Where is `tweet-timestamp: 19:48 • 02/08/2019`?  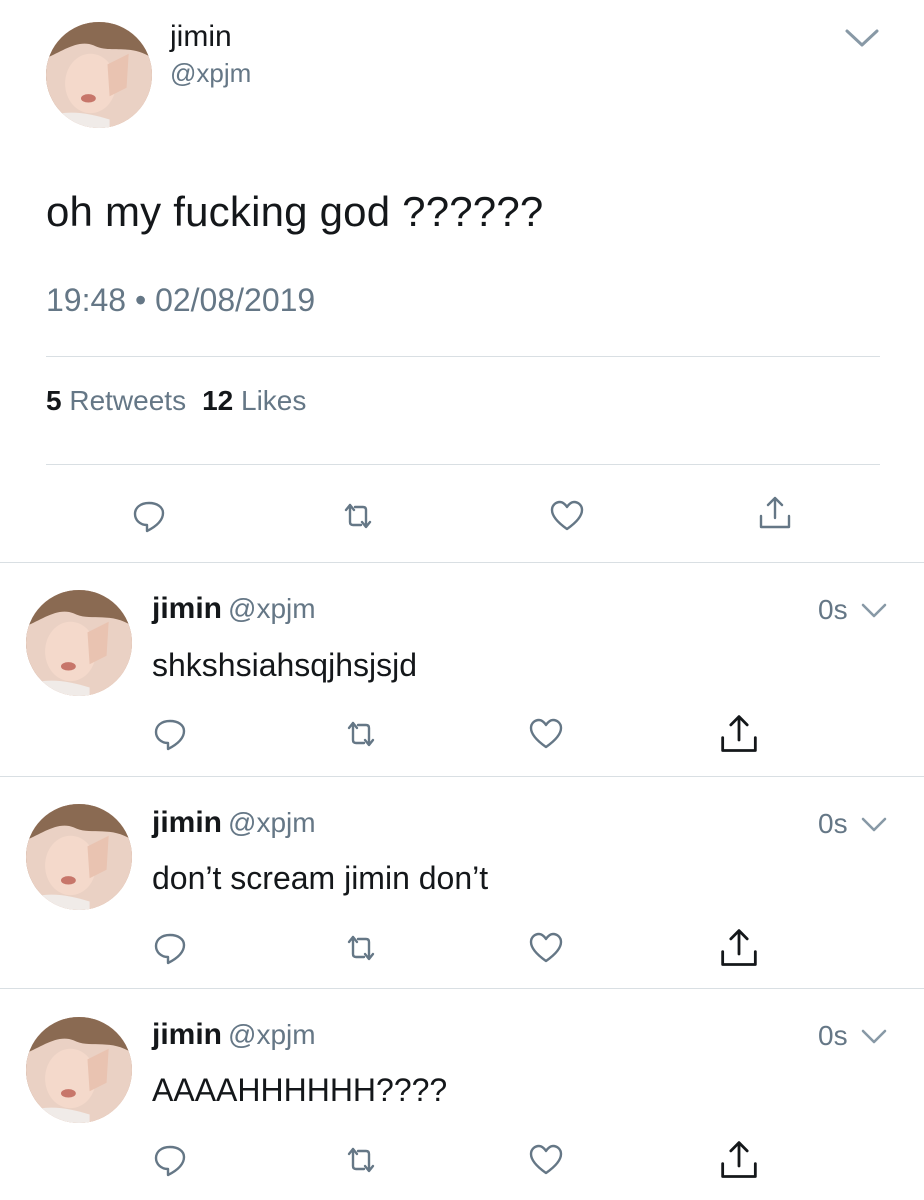 tweet-timestamp: 19:48 • 02/08/2019 is located at coordinates (180, 300).